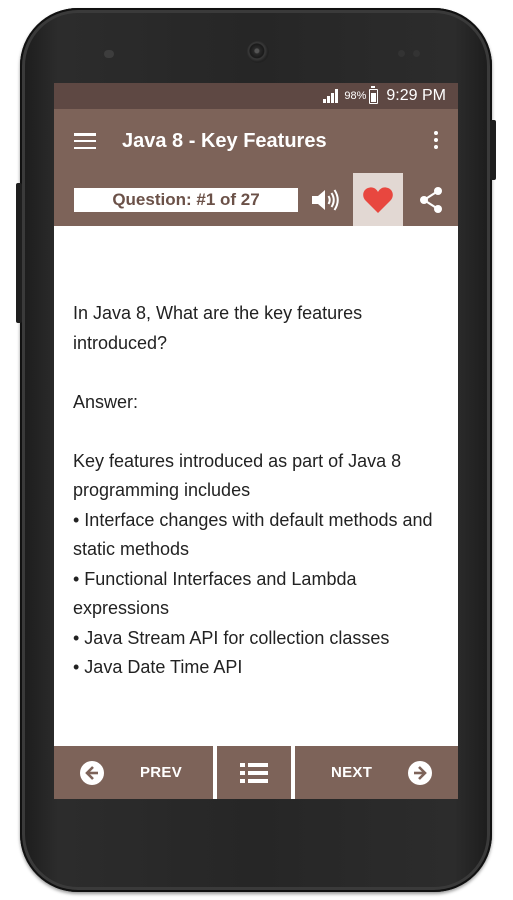 Image resolution: width=513 pixels, height=900 pixels. What do you see at coordinates (436, 140) in the screenshot?
I see `overflow-menu-icon` at bounding box center [436, 140].